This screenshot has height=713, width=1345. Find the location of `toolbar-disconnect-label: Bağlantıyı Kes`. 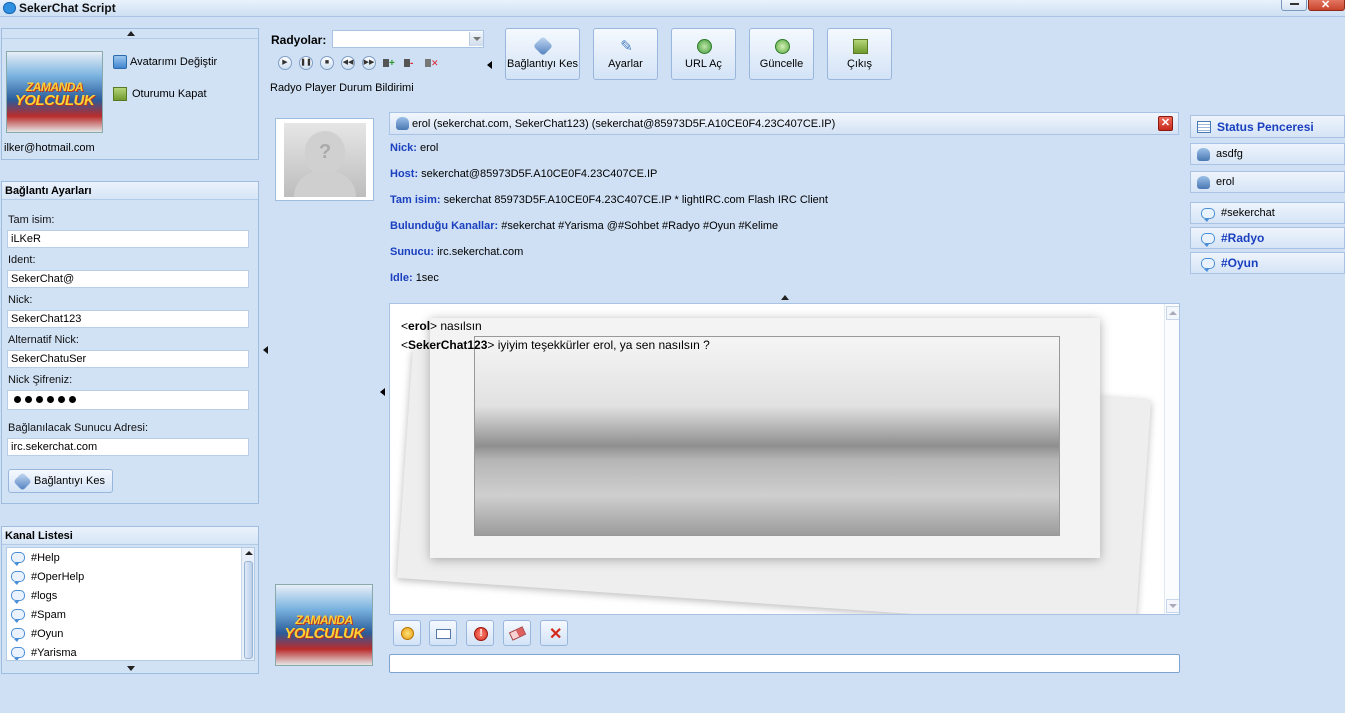

toolbar-disconnect-label: Bağlantıyı Kes is located at coordinates (542, 64).